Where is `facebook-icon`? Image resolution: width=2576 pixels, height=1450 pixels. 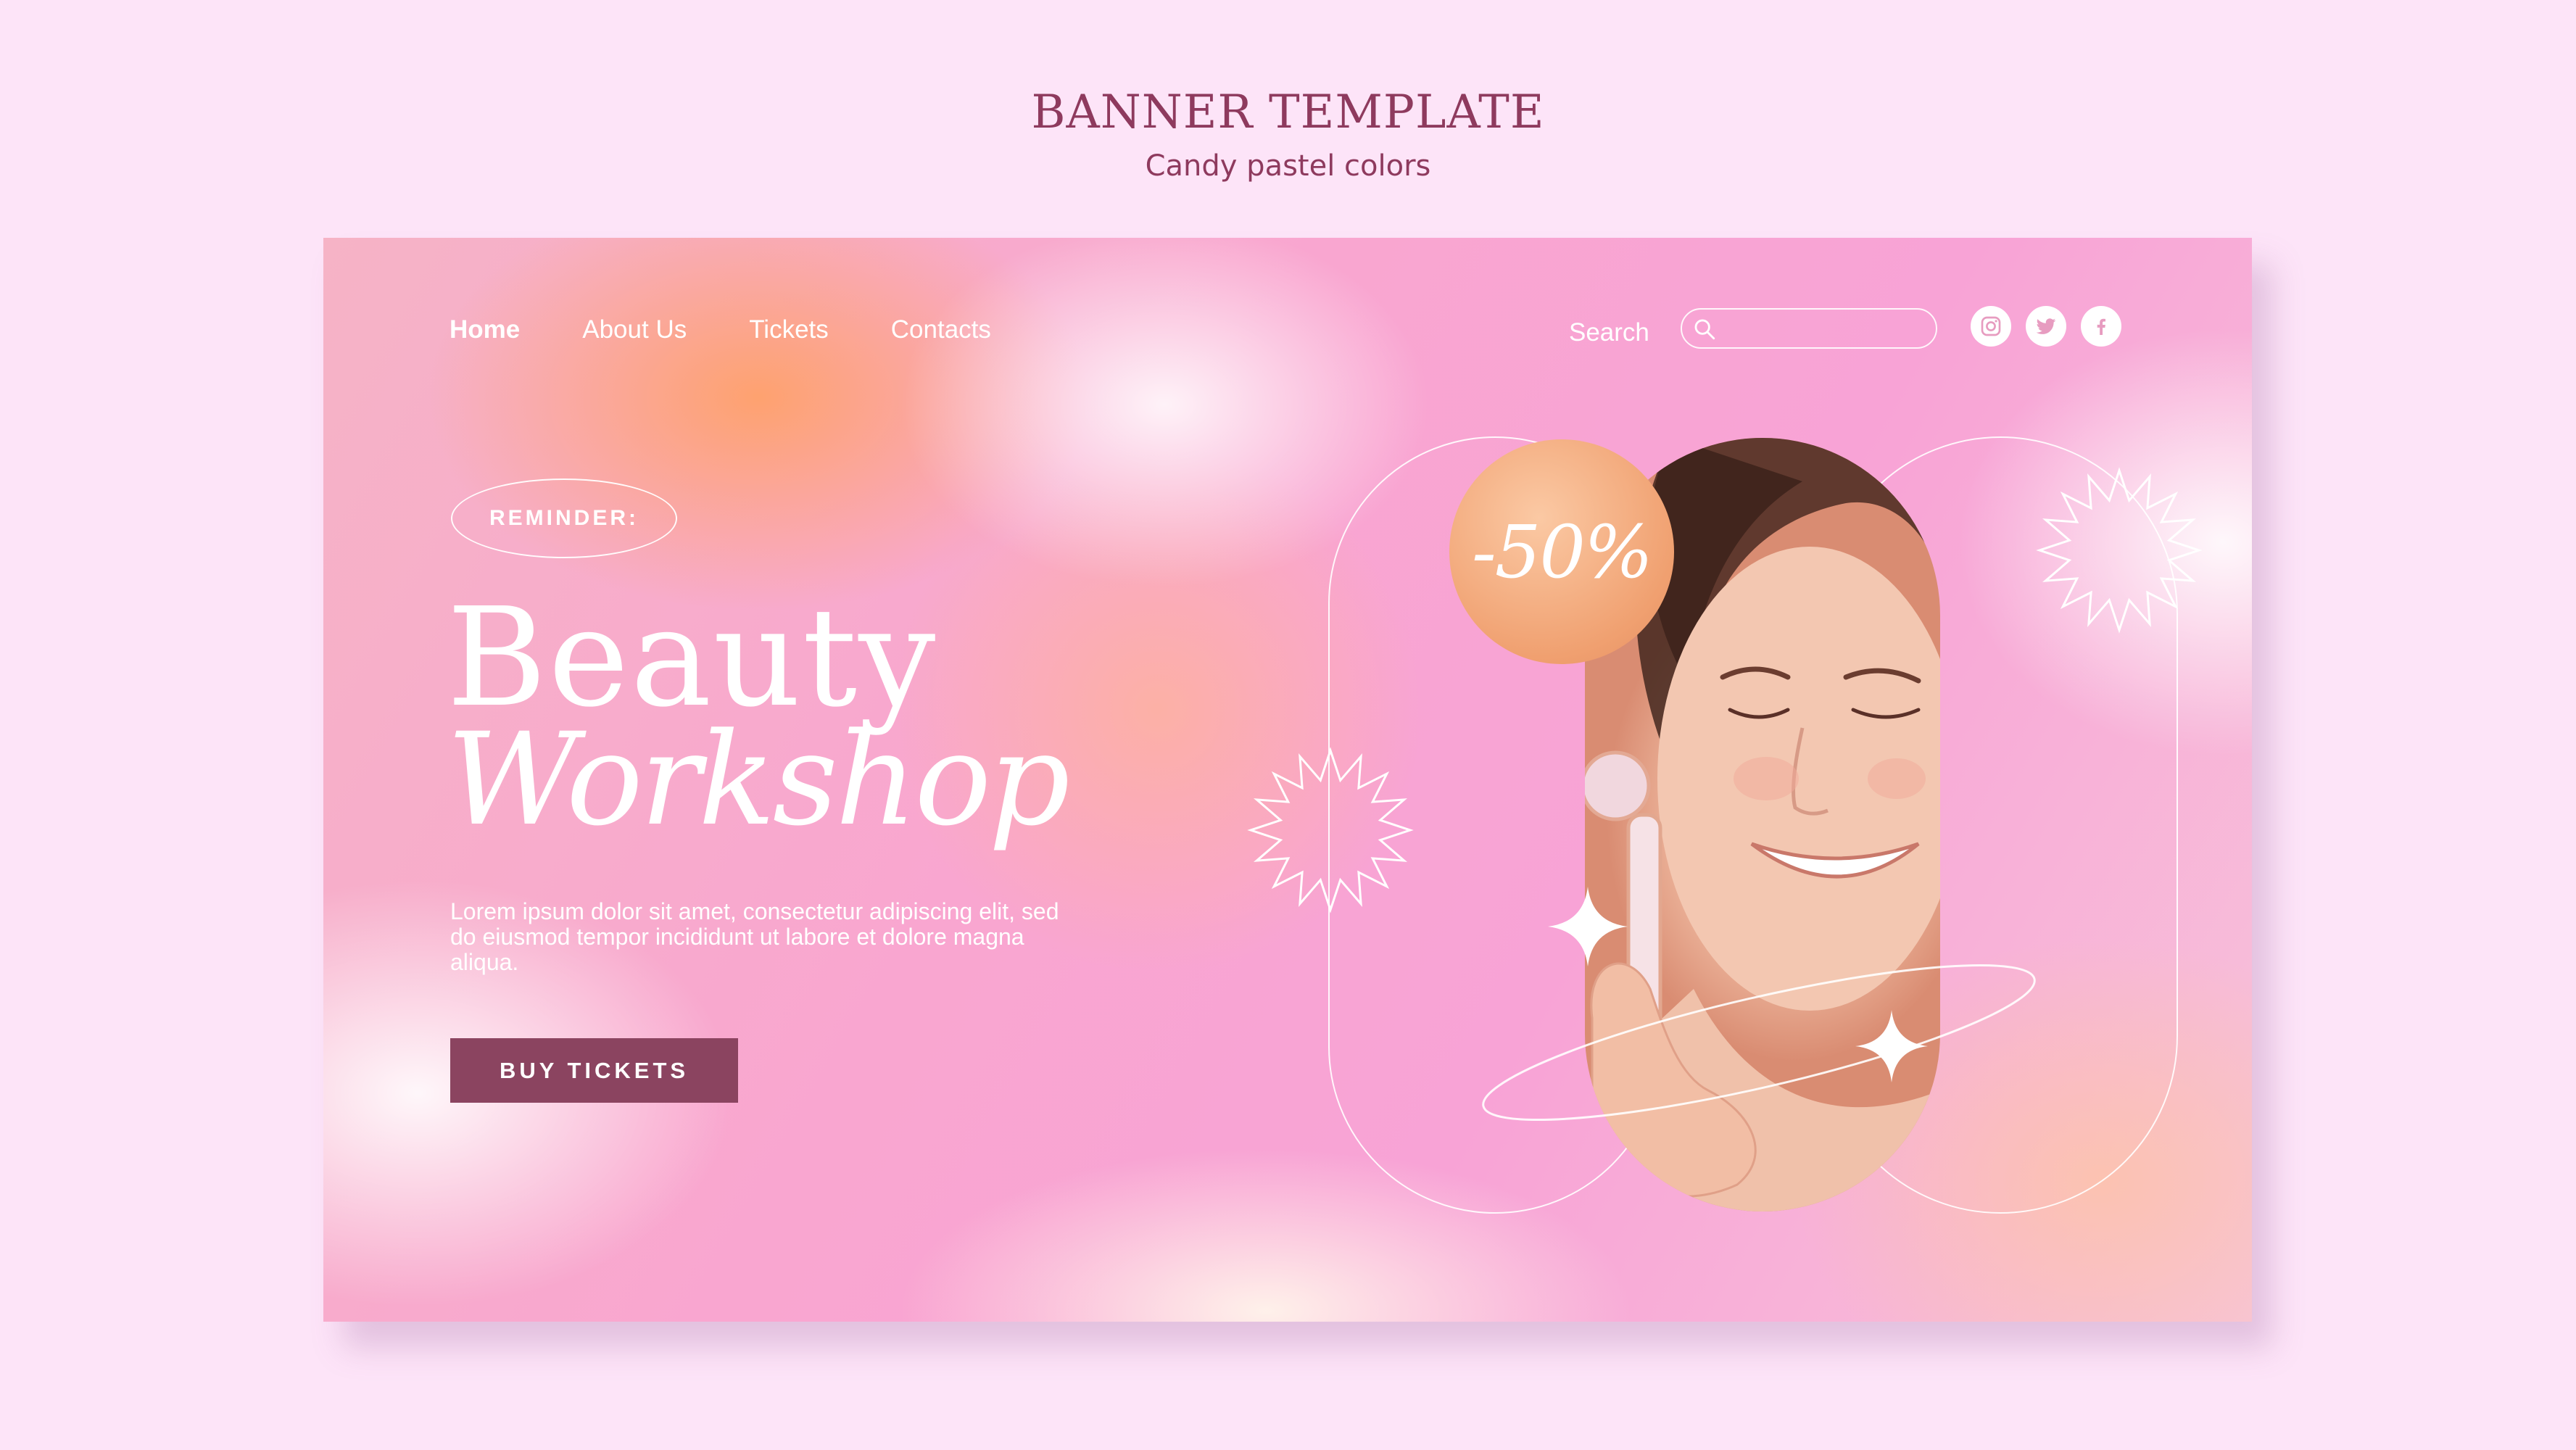
facebook-icon is located at coordinates (2101, 326).